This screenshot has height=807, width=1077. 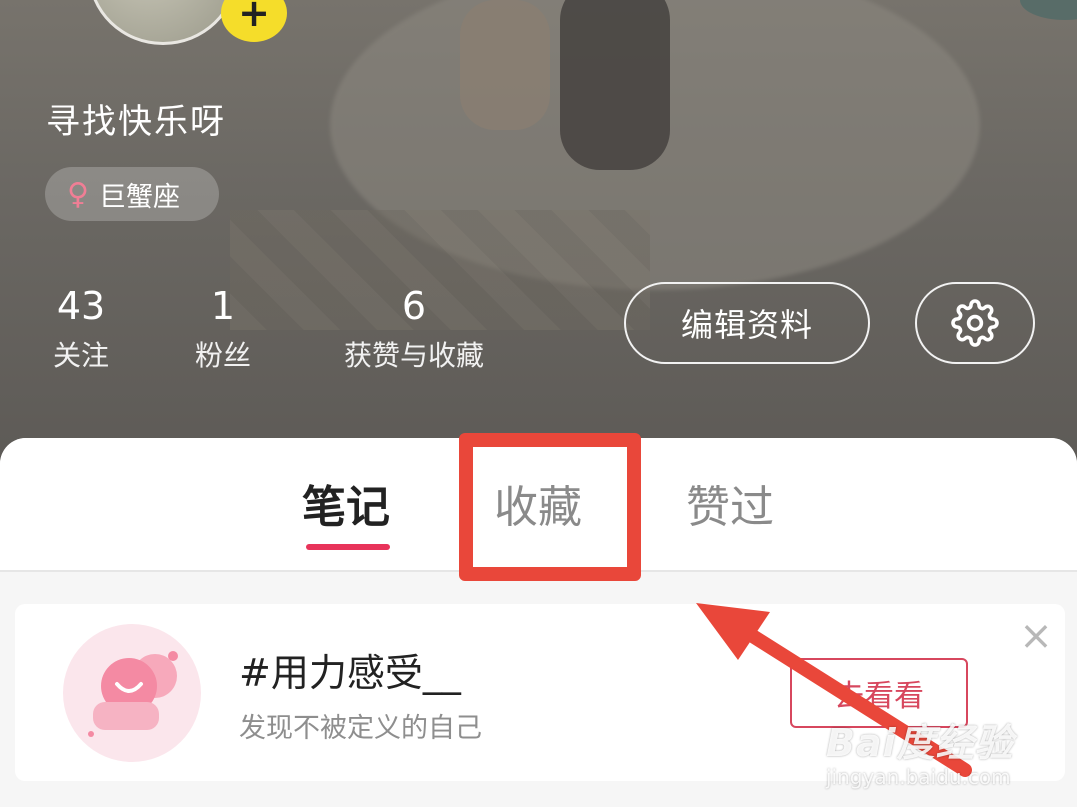 What do you see at coordinates (254, 17) in the screenshot?
I see `plus-icon: +` at bounding box center [254, 17].